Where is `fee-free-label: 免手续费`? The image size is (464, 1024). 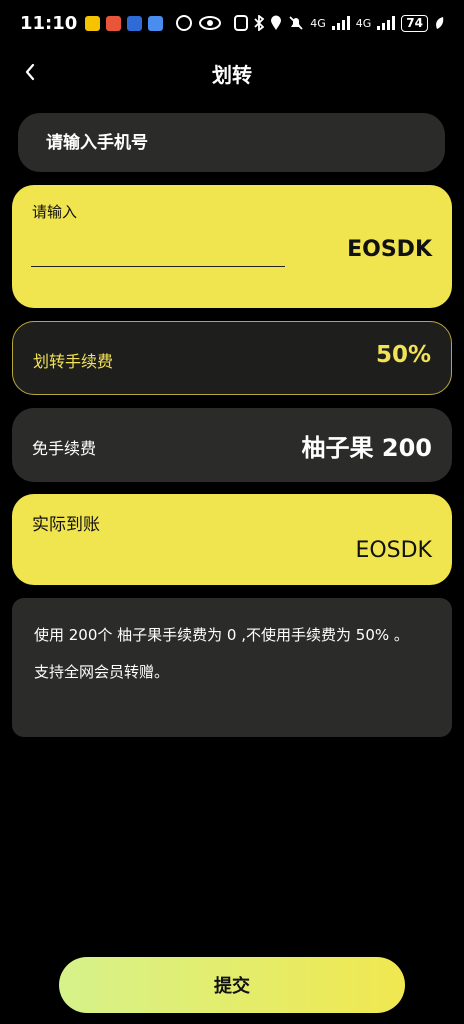 fee-free-label: 免手续费 is located at coordinates (64, 448).